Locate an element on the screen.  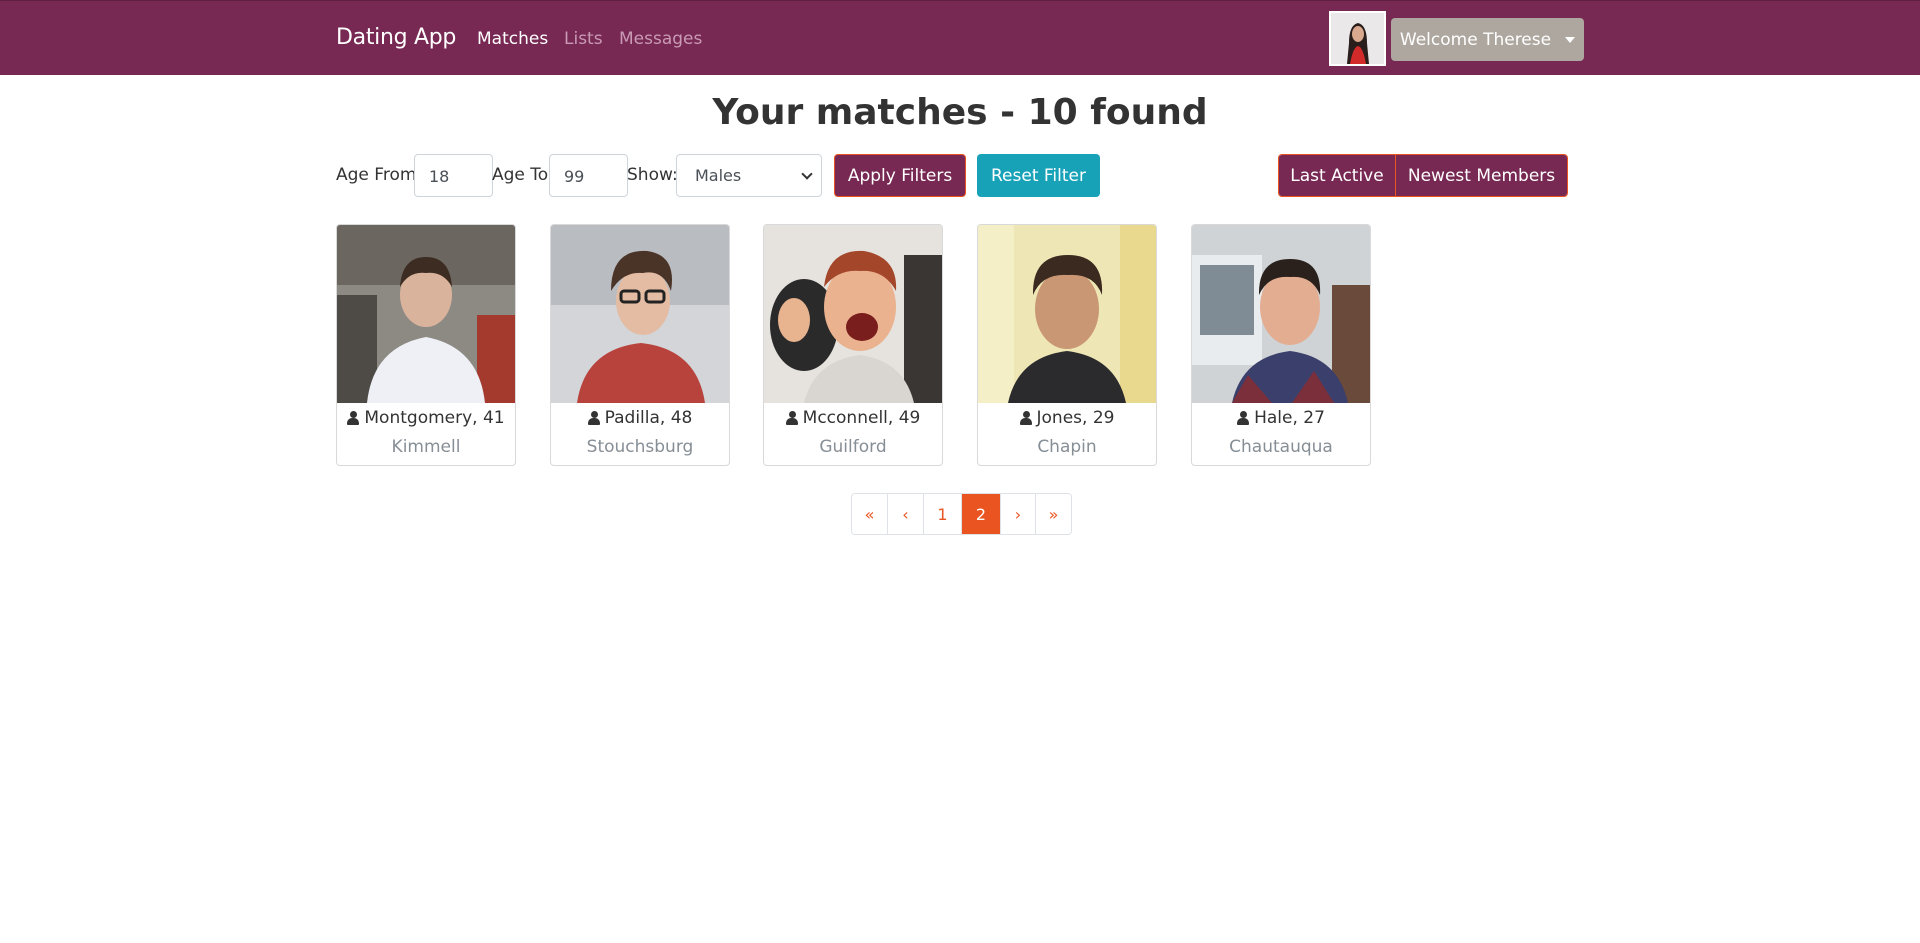
brand-link: Dating App is located at coordinates (396, 37).